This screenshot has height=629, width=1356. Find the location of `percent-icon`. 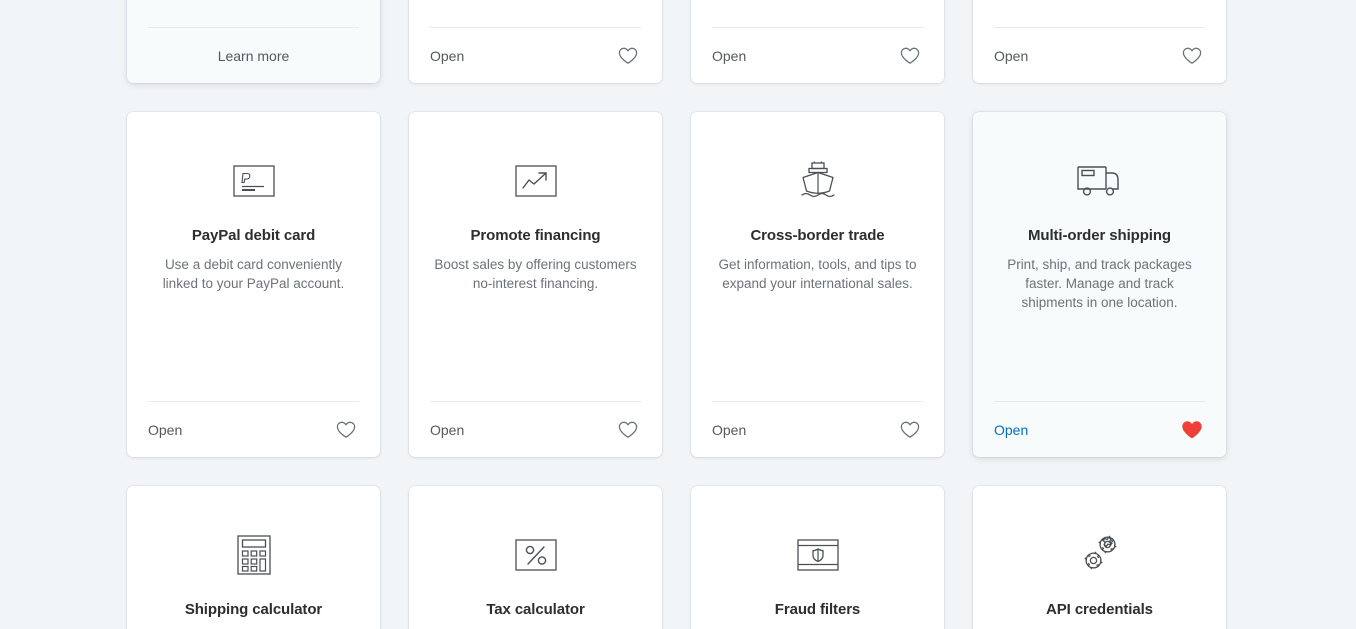

percent-icon is located at coordinates (535, 555).